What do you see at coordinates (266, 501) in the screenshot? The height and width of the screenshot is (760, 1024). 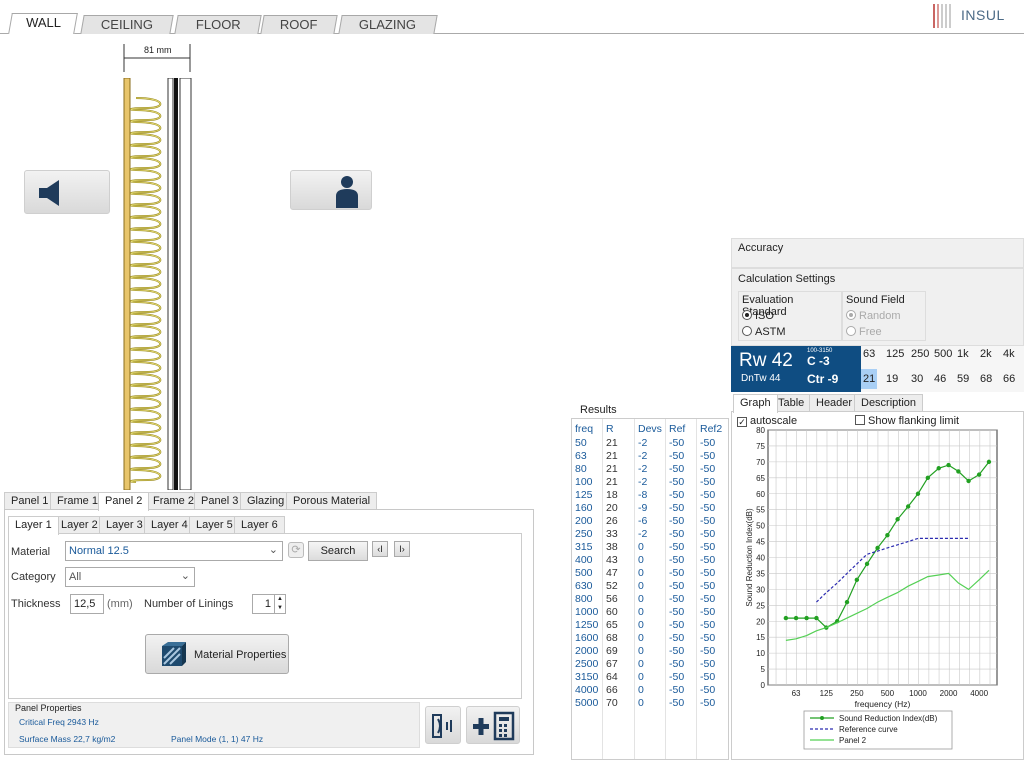 I see `tab-glazing-sub: Glazing` at bounding box center [266, 501].